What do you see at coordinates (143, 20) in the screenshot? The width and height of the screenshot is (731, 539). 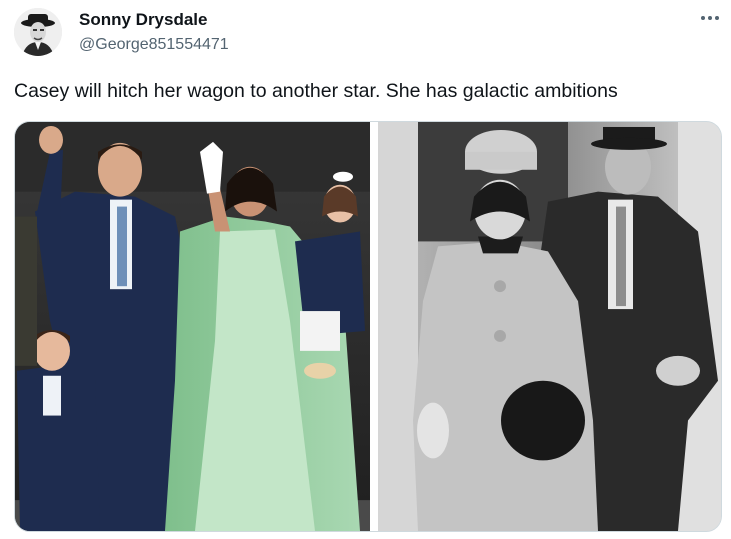 I see `display-name: Sonny Drysdale` at bounding box center [143, 20].